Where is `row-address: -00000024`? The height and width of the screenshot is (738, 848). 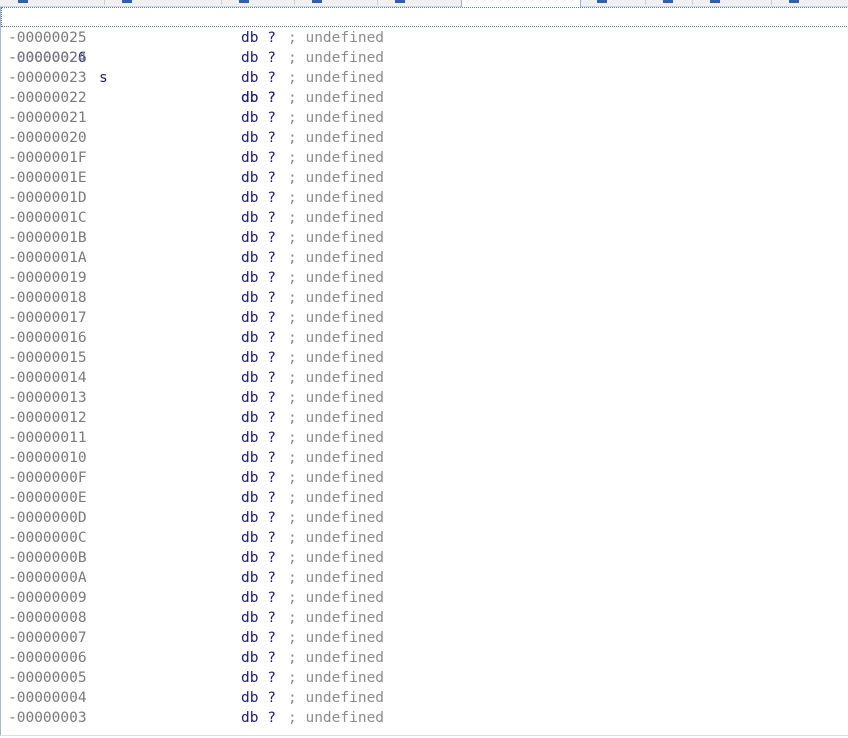
row-address: -00000024 is located at coordinates (47, 58).